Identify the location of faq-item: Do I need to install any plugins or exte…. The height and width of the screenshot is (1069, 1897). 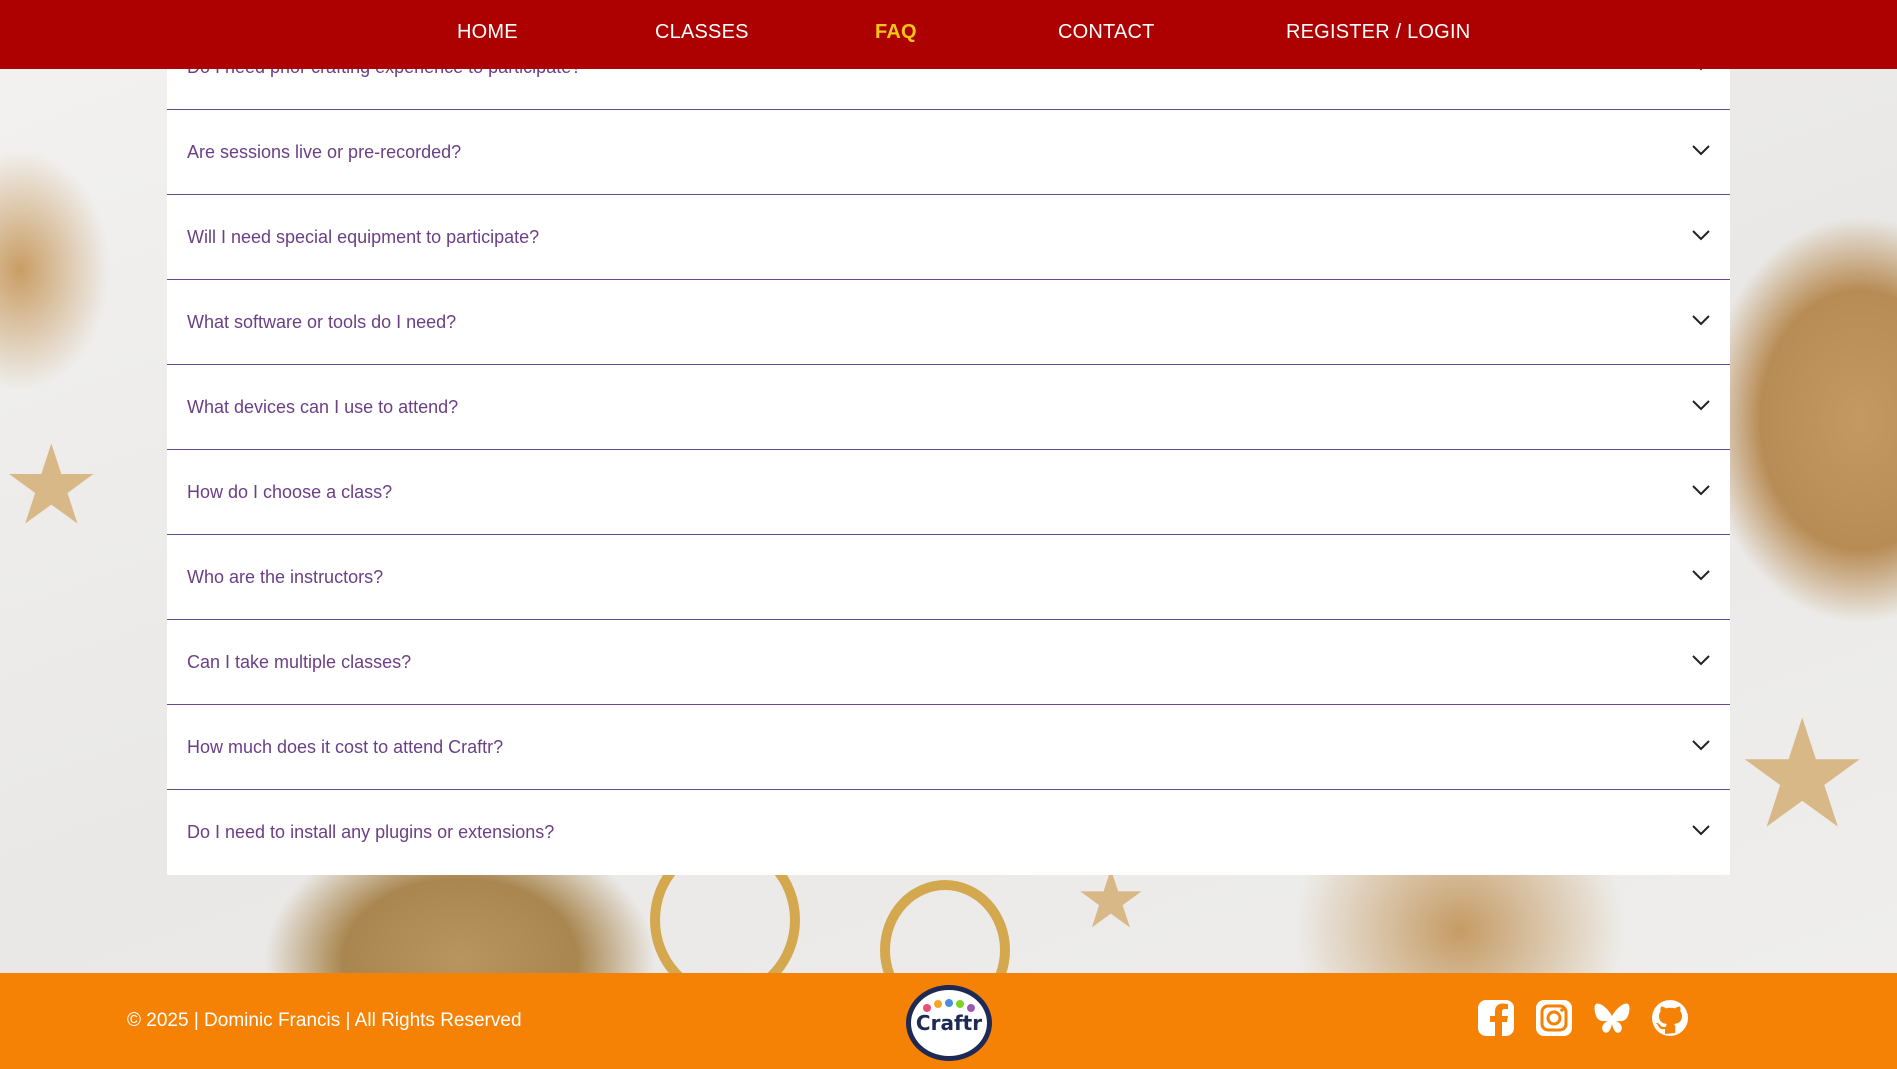
(948, 832).